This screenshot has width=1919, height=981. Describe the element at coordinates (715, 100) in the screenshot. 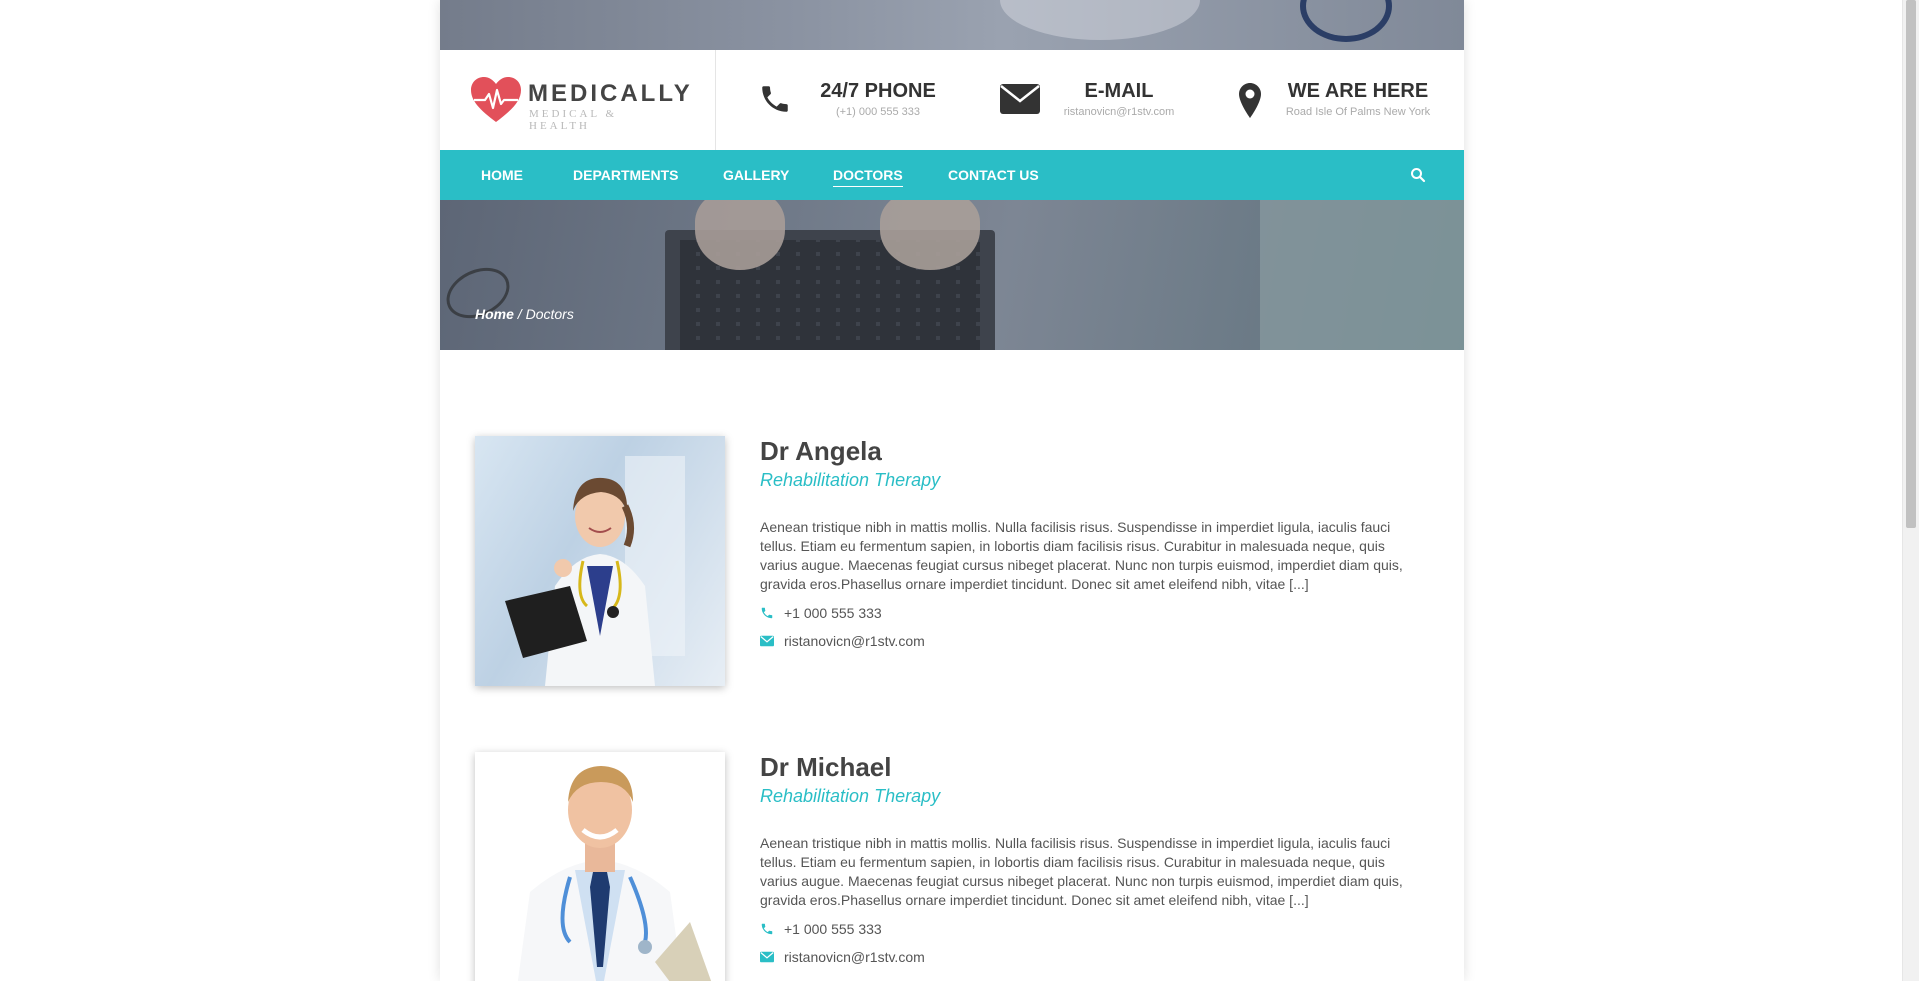

I see `header-divider` at that location.